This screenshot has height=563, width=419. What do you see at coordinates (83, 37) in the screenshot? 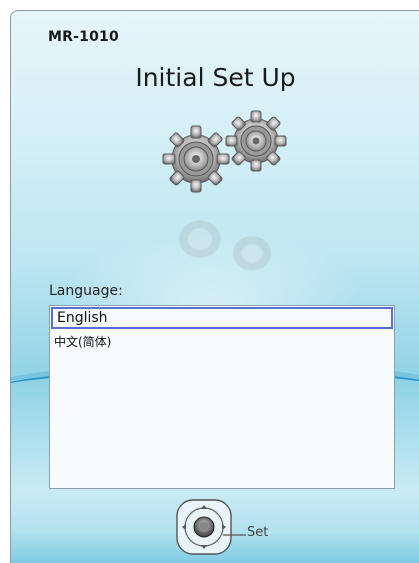
I see `model-name: MR-1010` at bounding box center [83, 37].